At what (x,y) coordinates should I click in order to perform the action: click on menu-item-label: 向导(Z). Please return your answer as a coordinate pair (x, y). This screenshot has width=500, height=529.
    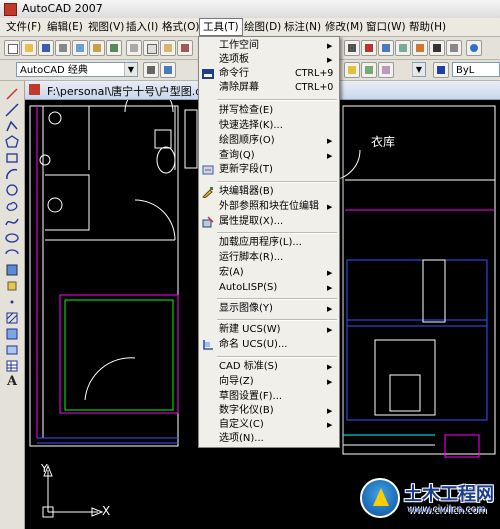
    Looking at the image, I should click on (236, 381).